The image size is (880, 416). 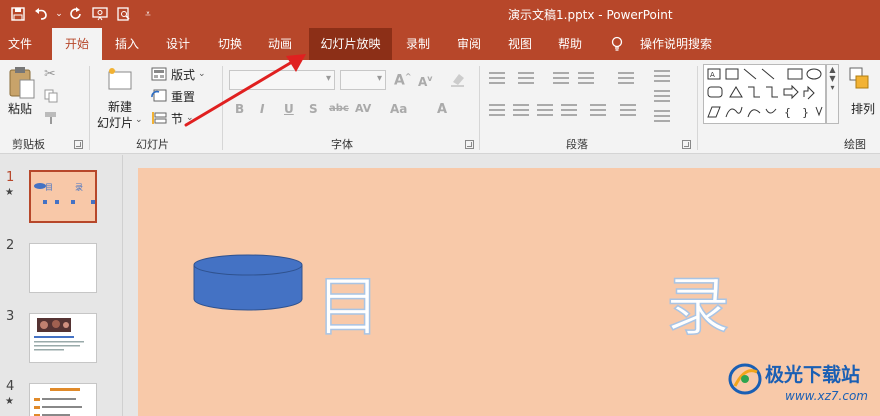 I want to click on quick-access-toolbar: ⌄ ⩡, so click(x=83, y=14).